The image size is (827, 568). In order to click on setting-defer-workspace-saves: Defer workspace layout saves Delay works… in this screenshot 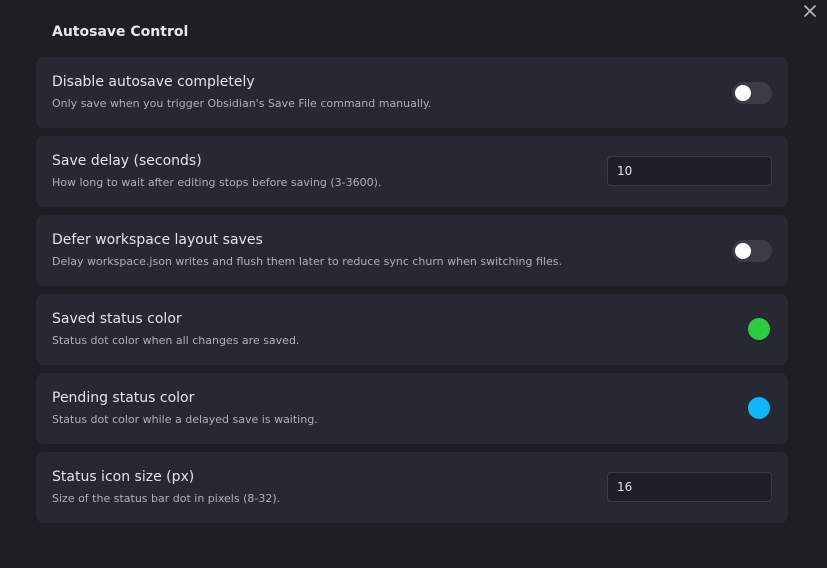, I will do `click(412, 250)`.